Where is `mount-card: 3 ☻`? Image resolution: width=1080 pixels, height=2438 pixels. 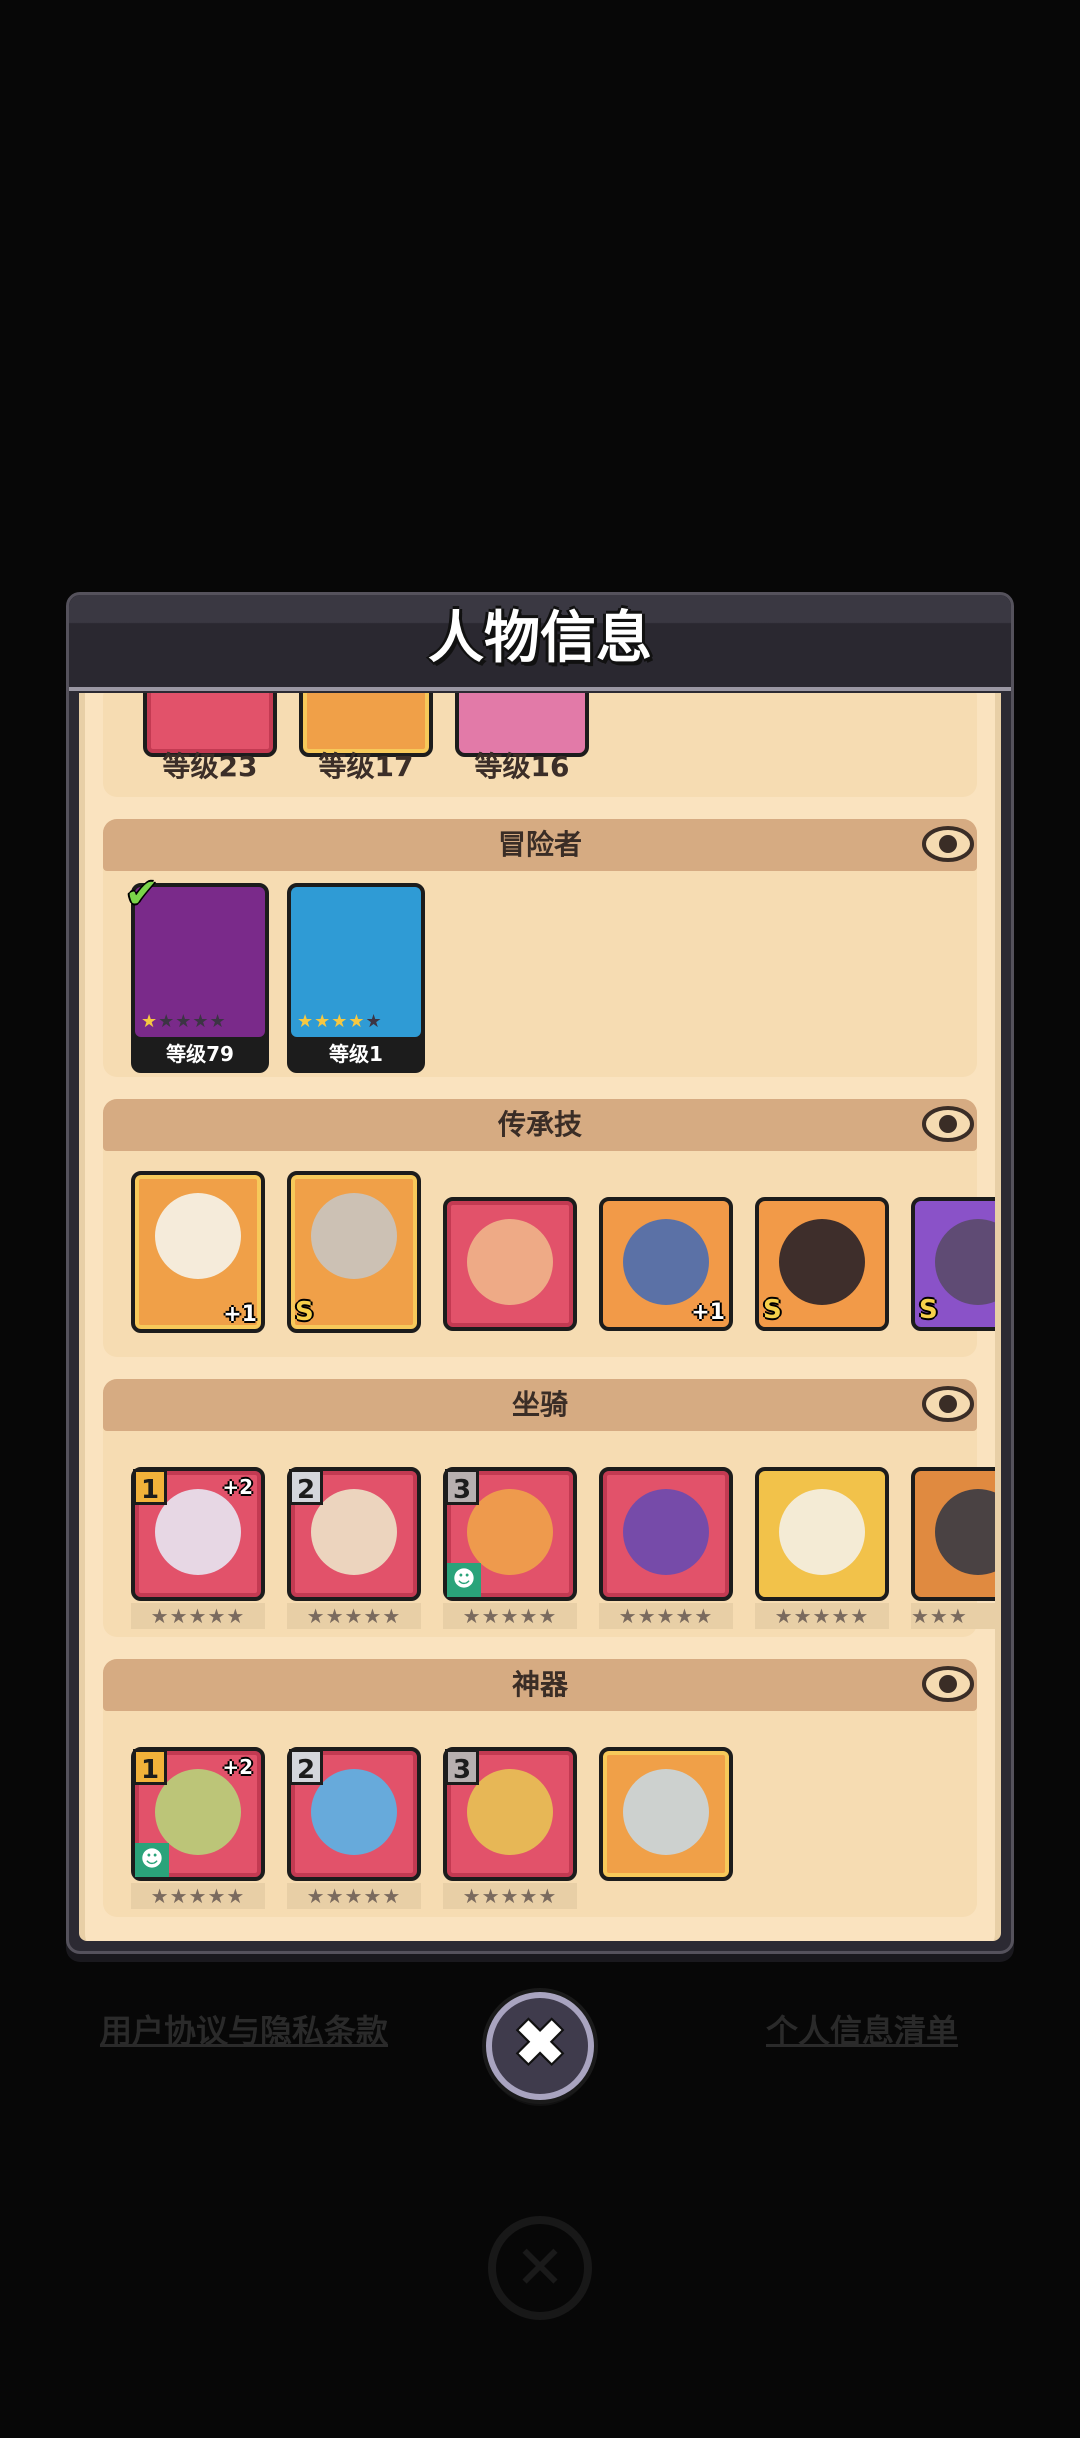
mount-card: 3 ☻ is located at coordinates (510, 1534).